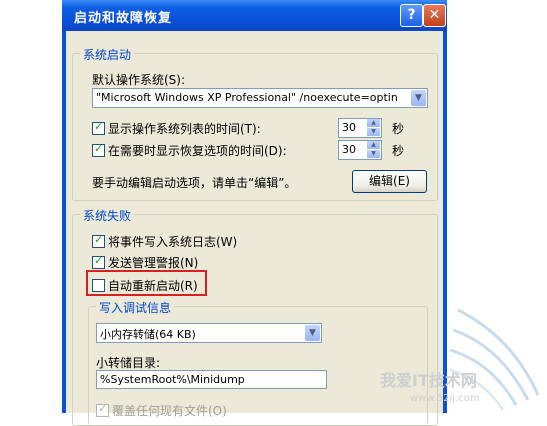 Image resolution: width=547 pixels, height=426 pixels. I want to click on background-panel, so click(31, 206).